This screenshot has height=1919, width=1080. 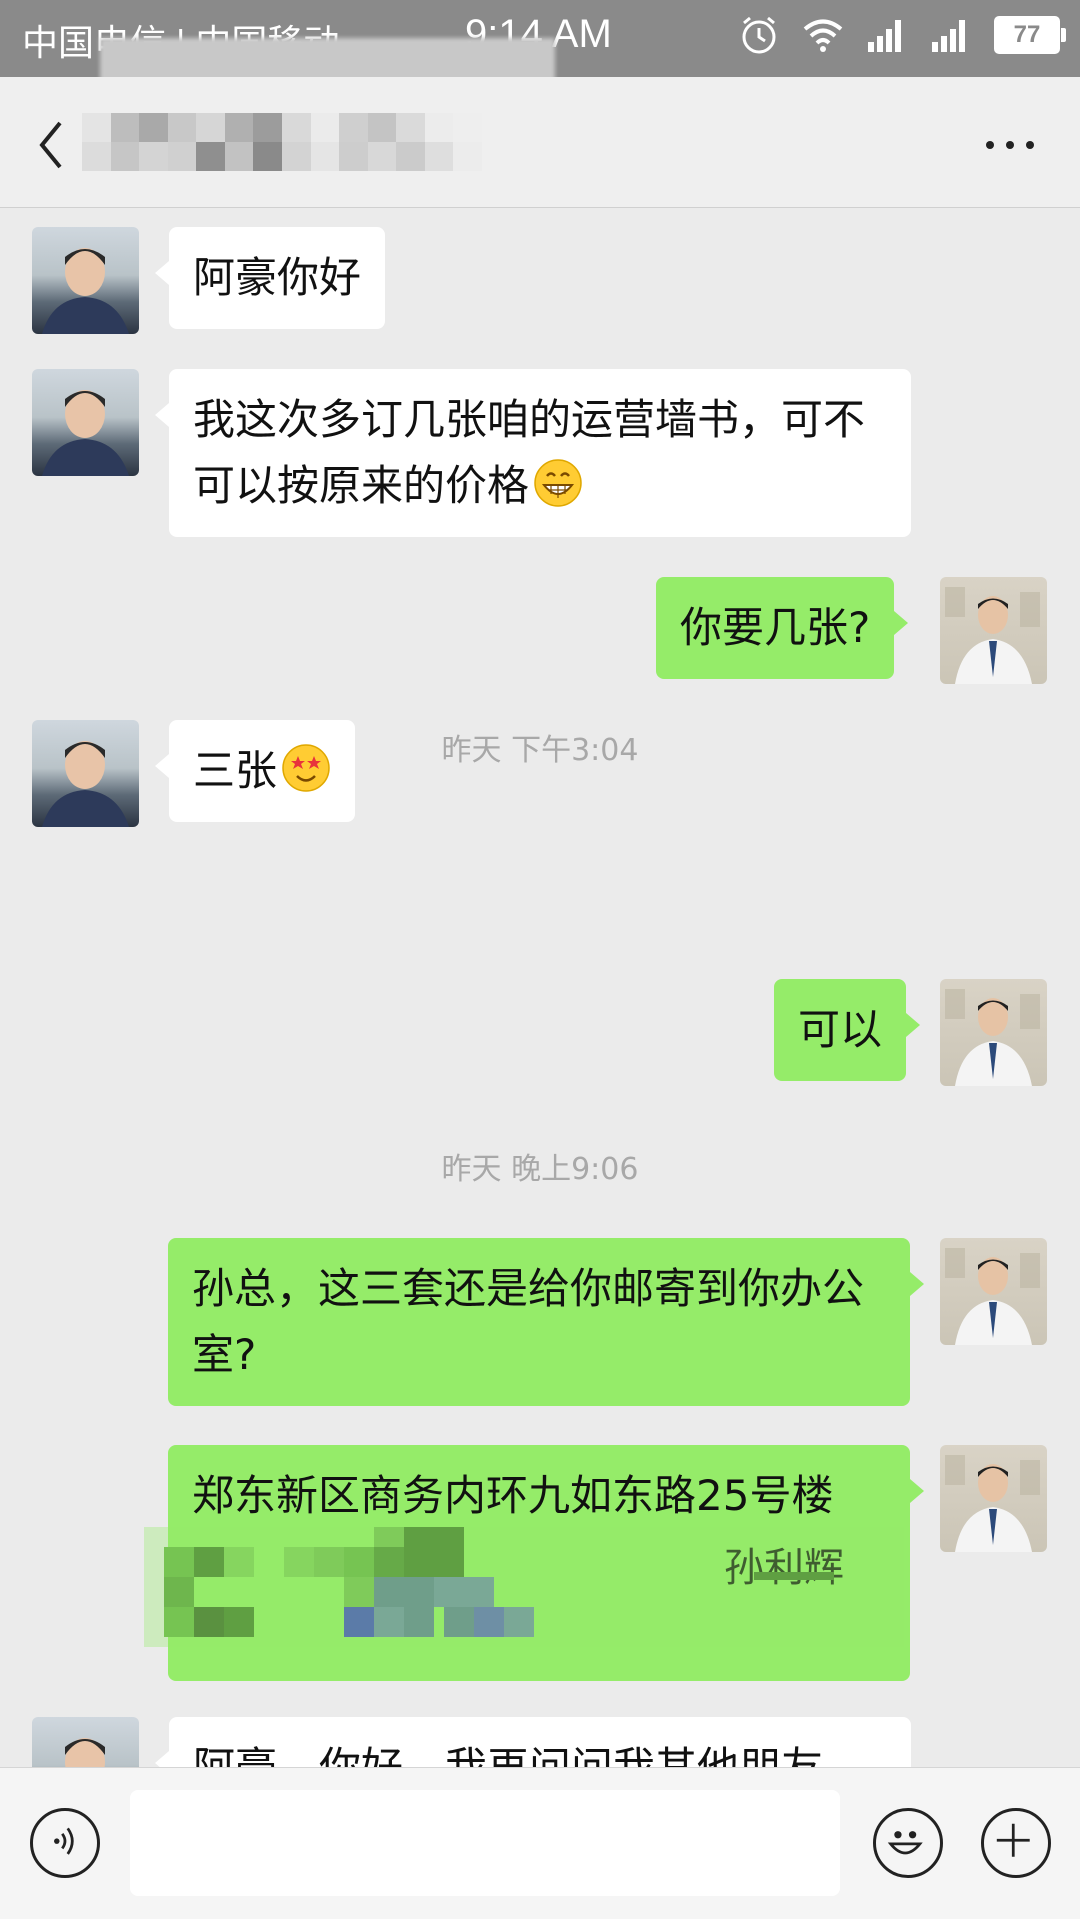 What do you see at coordinates (540, 142) in the screenshot?
I see `chat-header` at bounding box center [540, 142].